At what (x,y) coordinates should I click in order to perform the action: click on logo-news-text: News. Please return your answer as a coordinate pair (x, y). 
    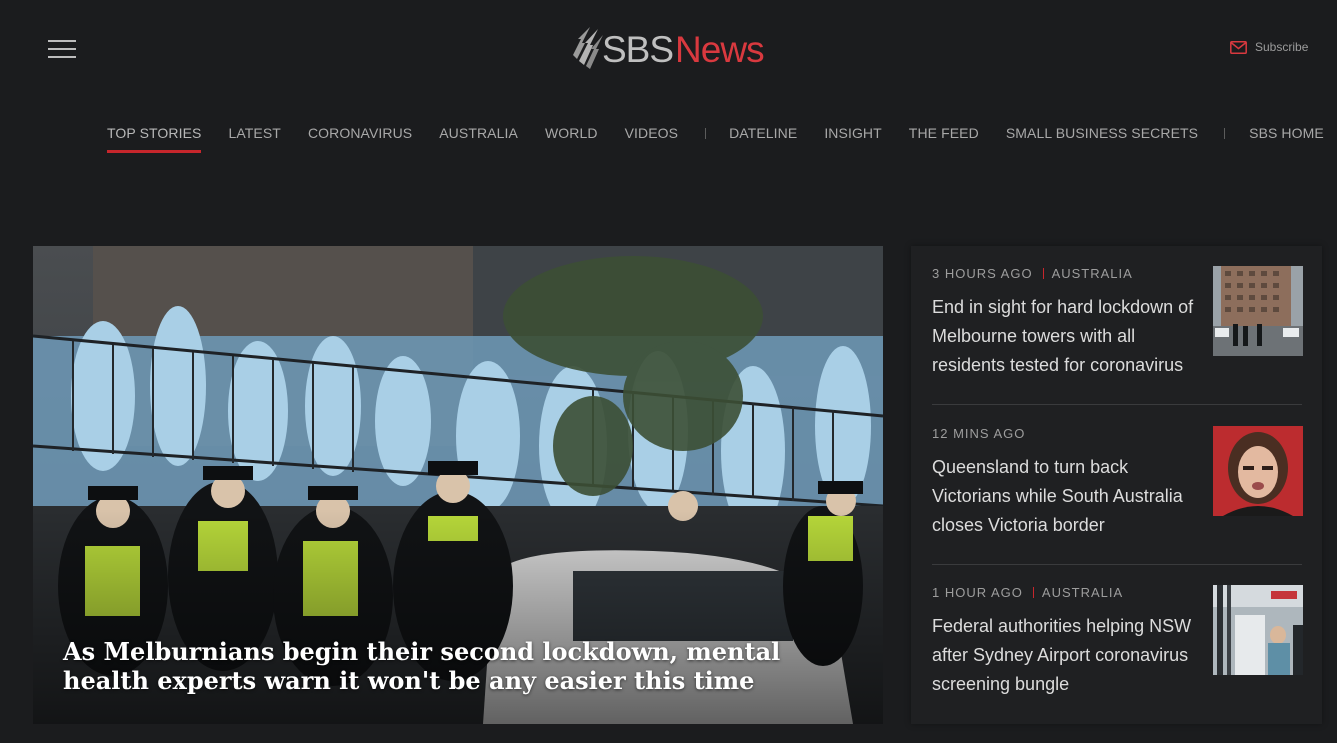
    Looking at the image, I should click on (720, 49).